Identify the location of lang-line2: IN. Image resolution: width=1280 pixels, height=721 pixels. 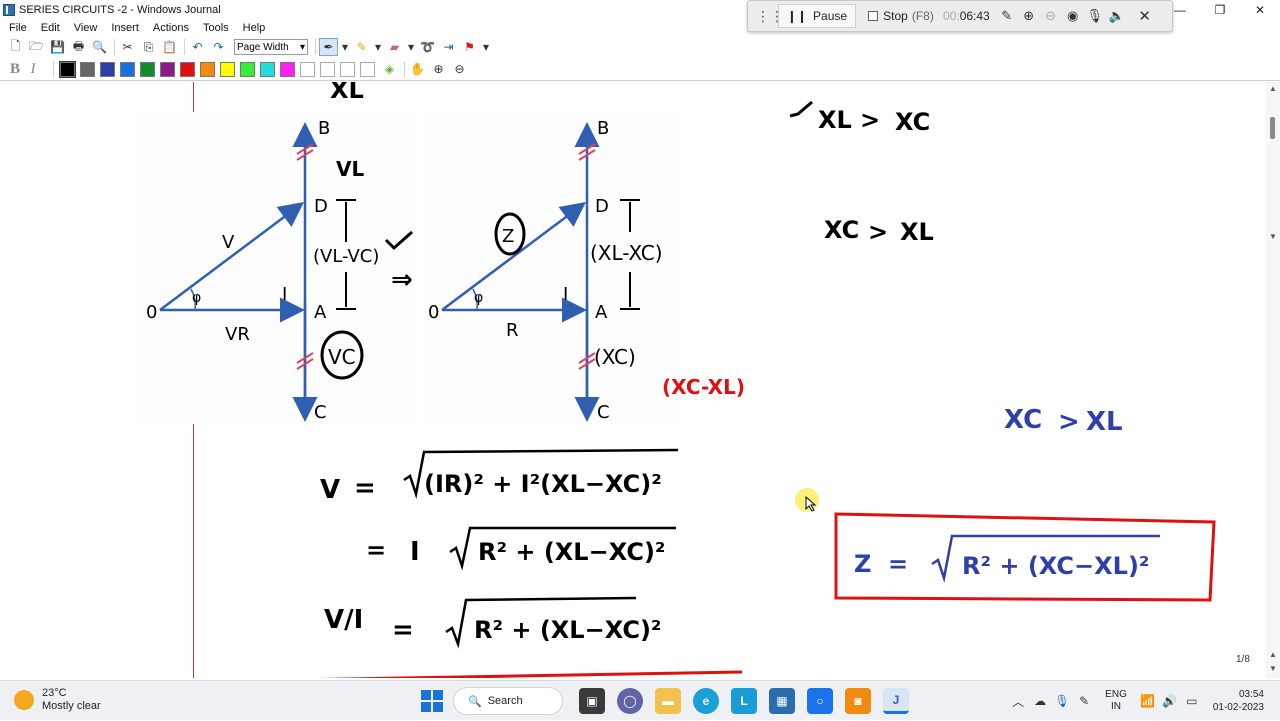
(1116, 706).